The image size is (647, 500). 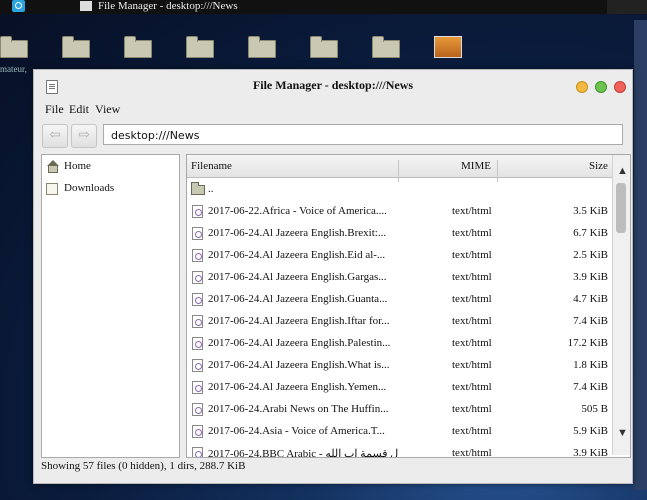 I want to click on back-button: ⇦, so click(x=55, y=136).